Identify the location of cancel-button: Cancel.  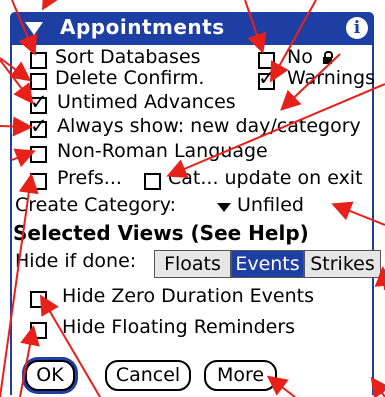
(148, 375).